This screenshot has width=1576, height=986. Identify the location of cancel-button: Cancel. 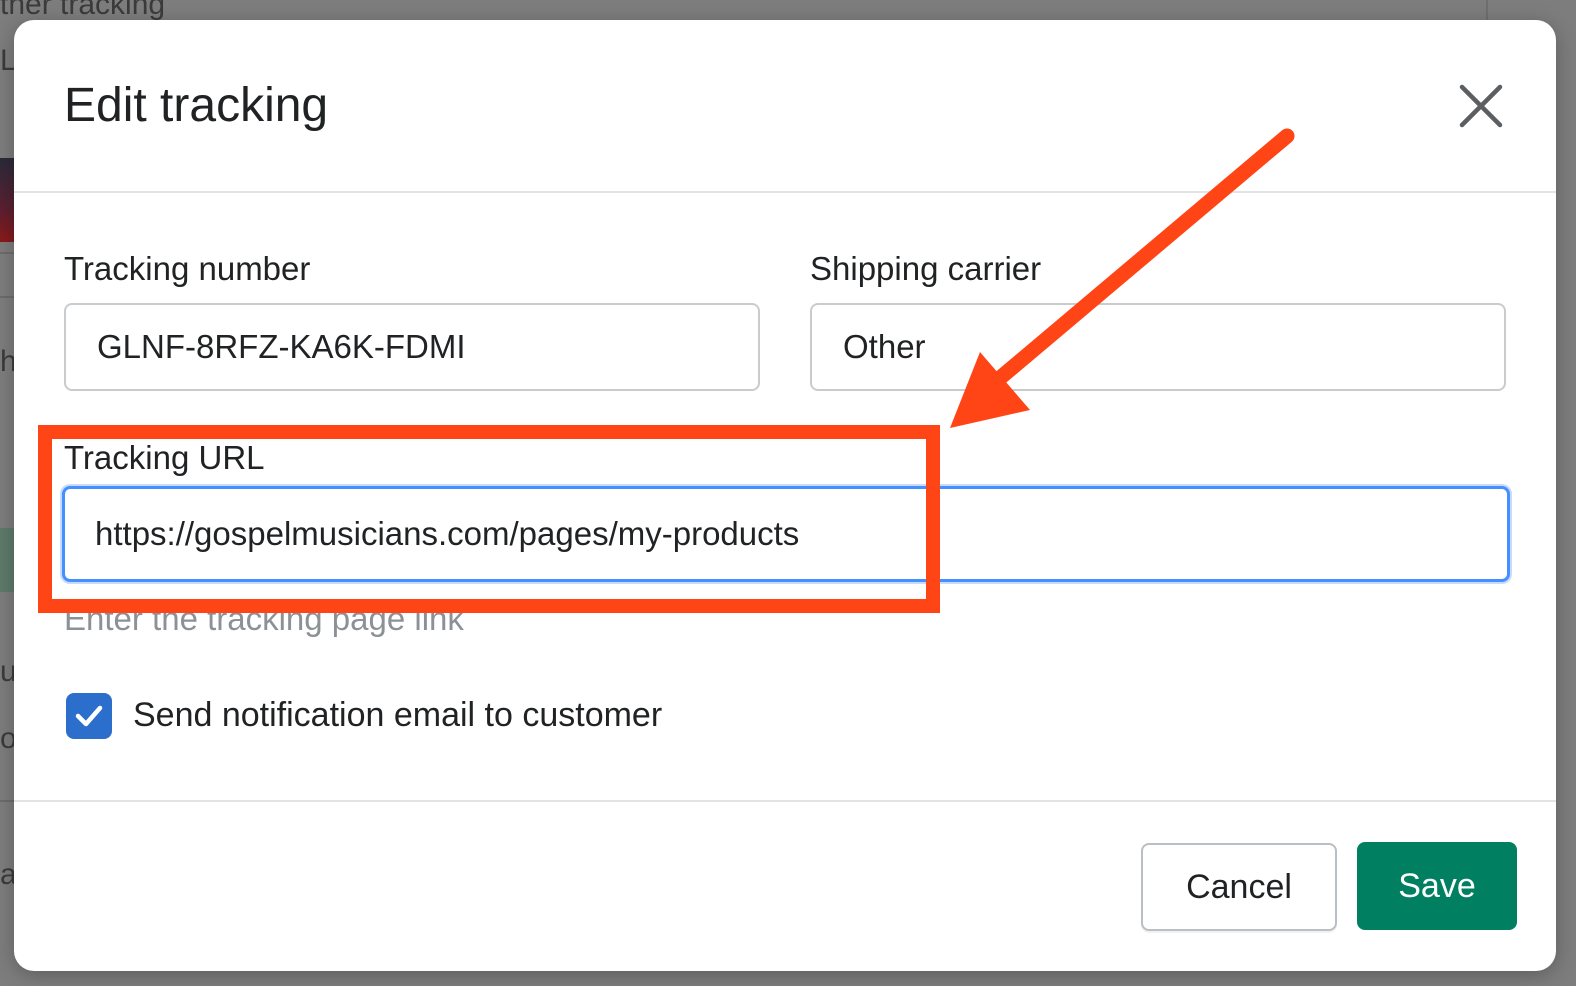
(1239, 887).